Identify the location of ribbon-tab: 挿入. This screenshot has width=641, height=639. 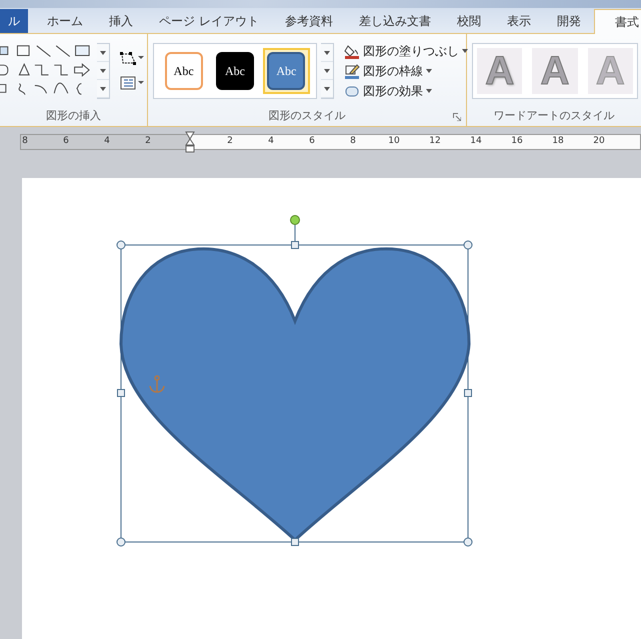
(121, 21).